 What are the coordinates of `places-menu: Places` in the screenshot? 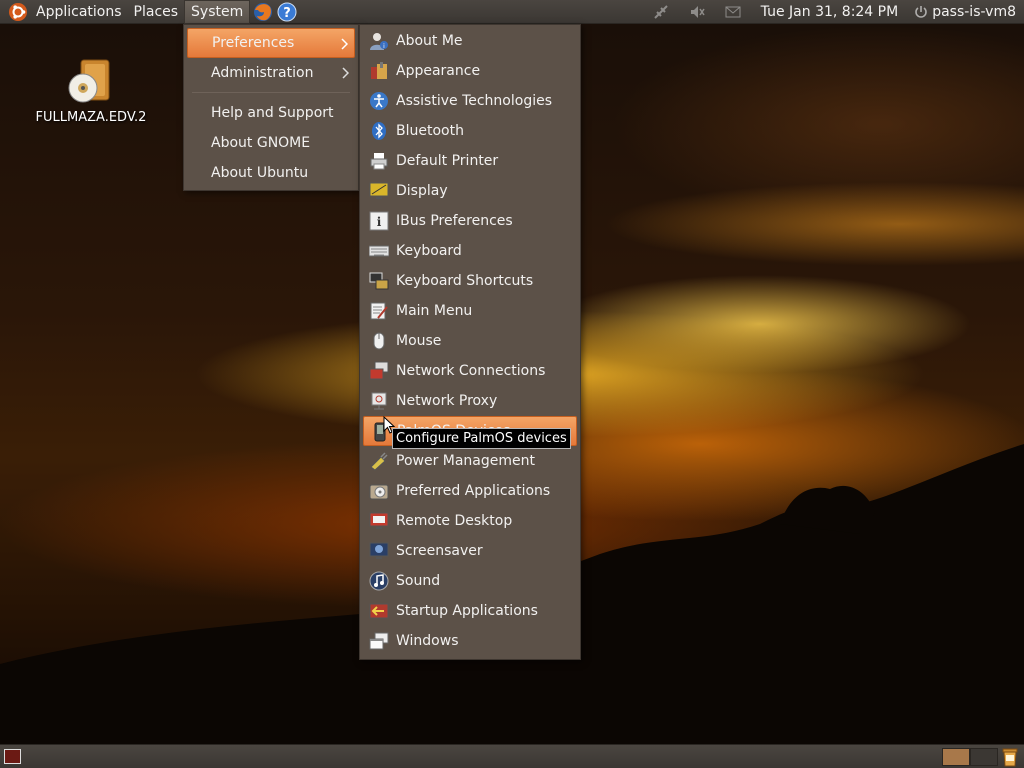 It's located at (156, 12).